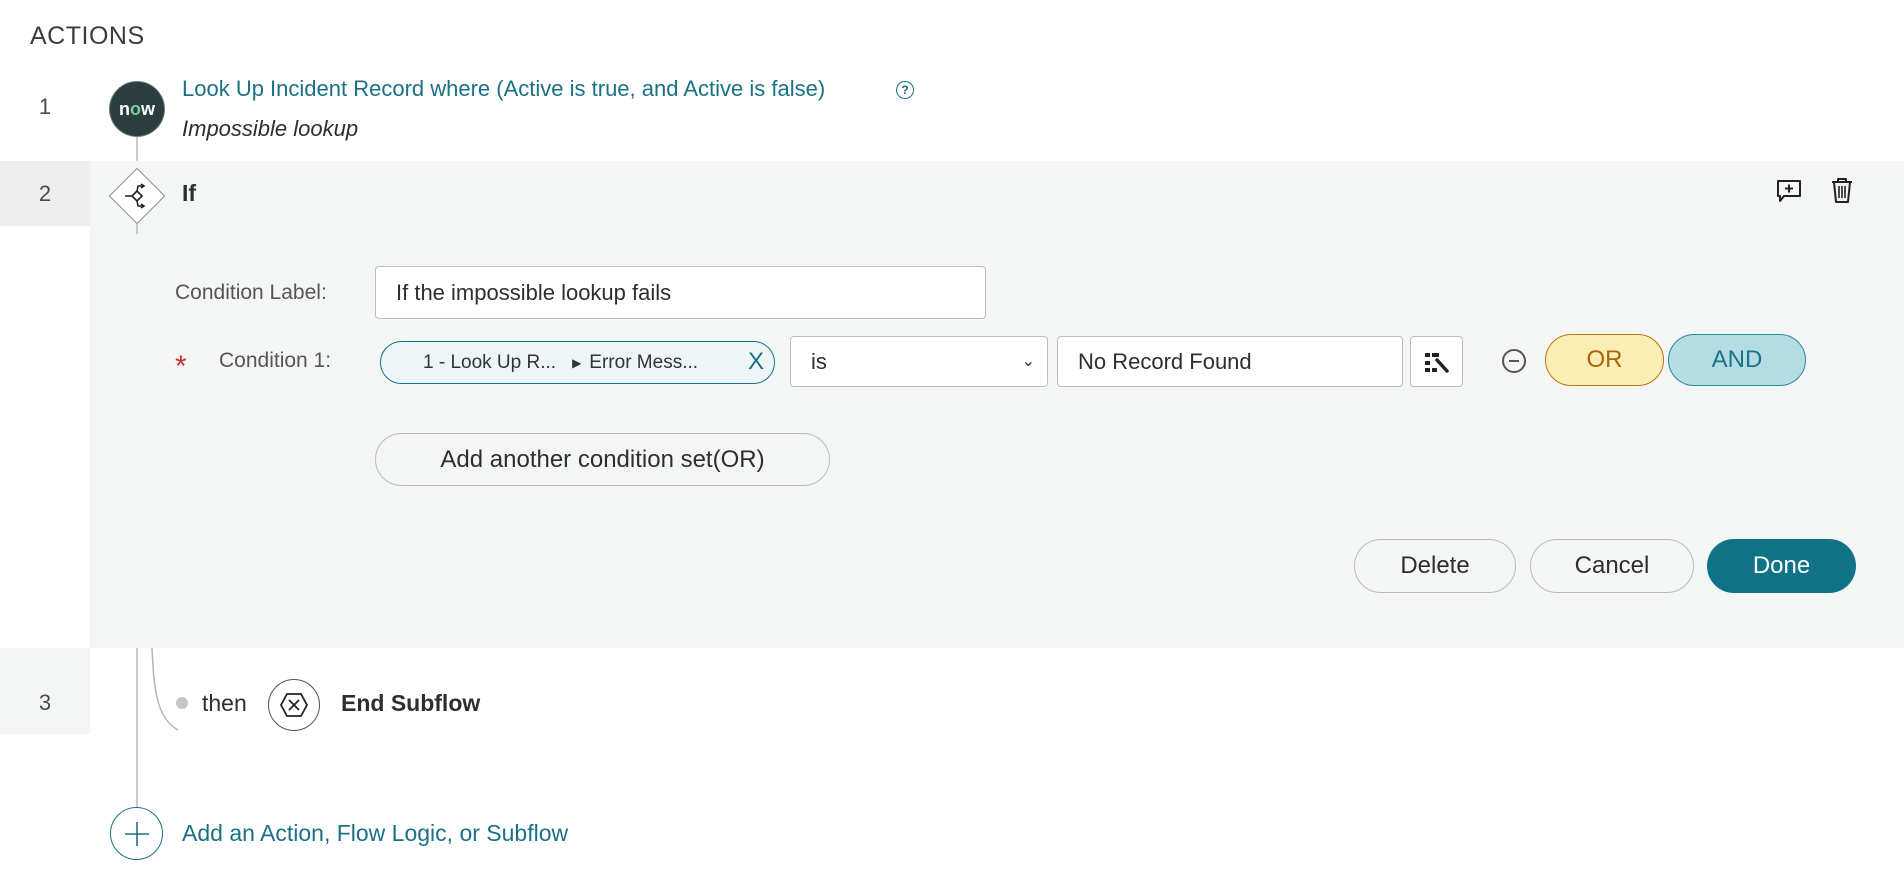 This screenshot has height=886, width=1904. I want to click on condition-label-label: Condition Label:, so click(251, 292).